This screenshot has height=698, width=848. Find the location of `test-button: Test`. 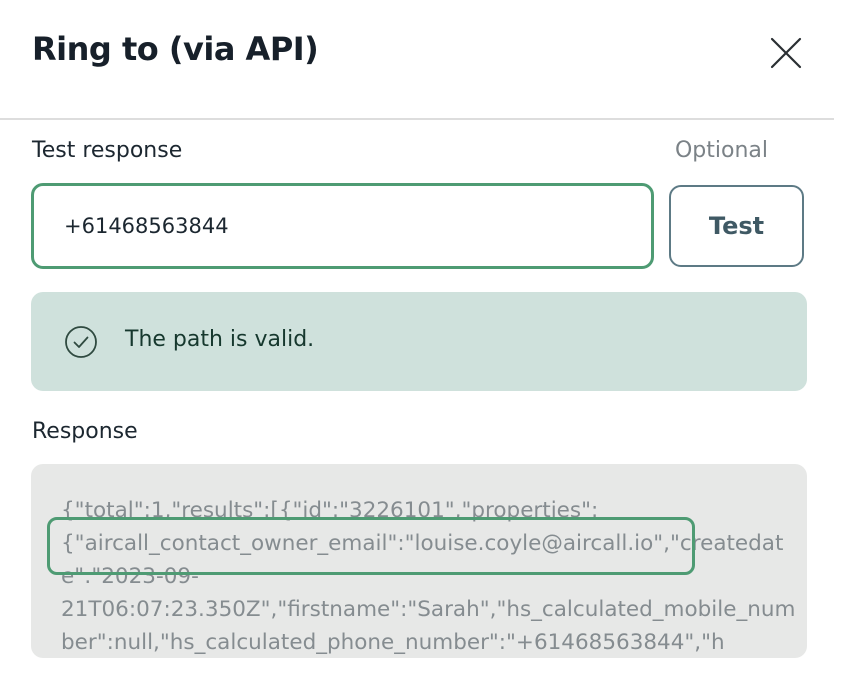

test-button: Test is located at coordinates (736, 226).